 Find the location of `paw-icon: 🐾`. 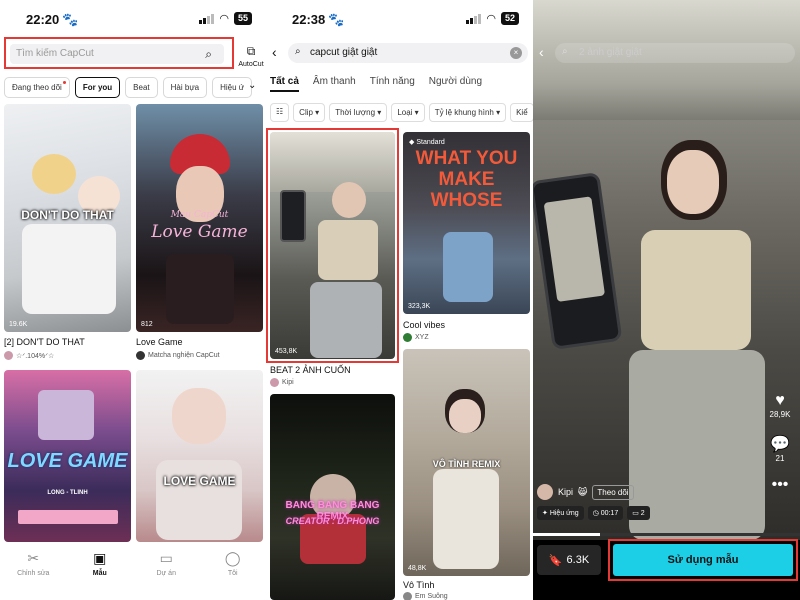

paw-icon: 🐾 is located at coordinates (336, 19).